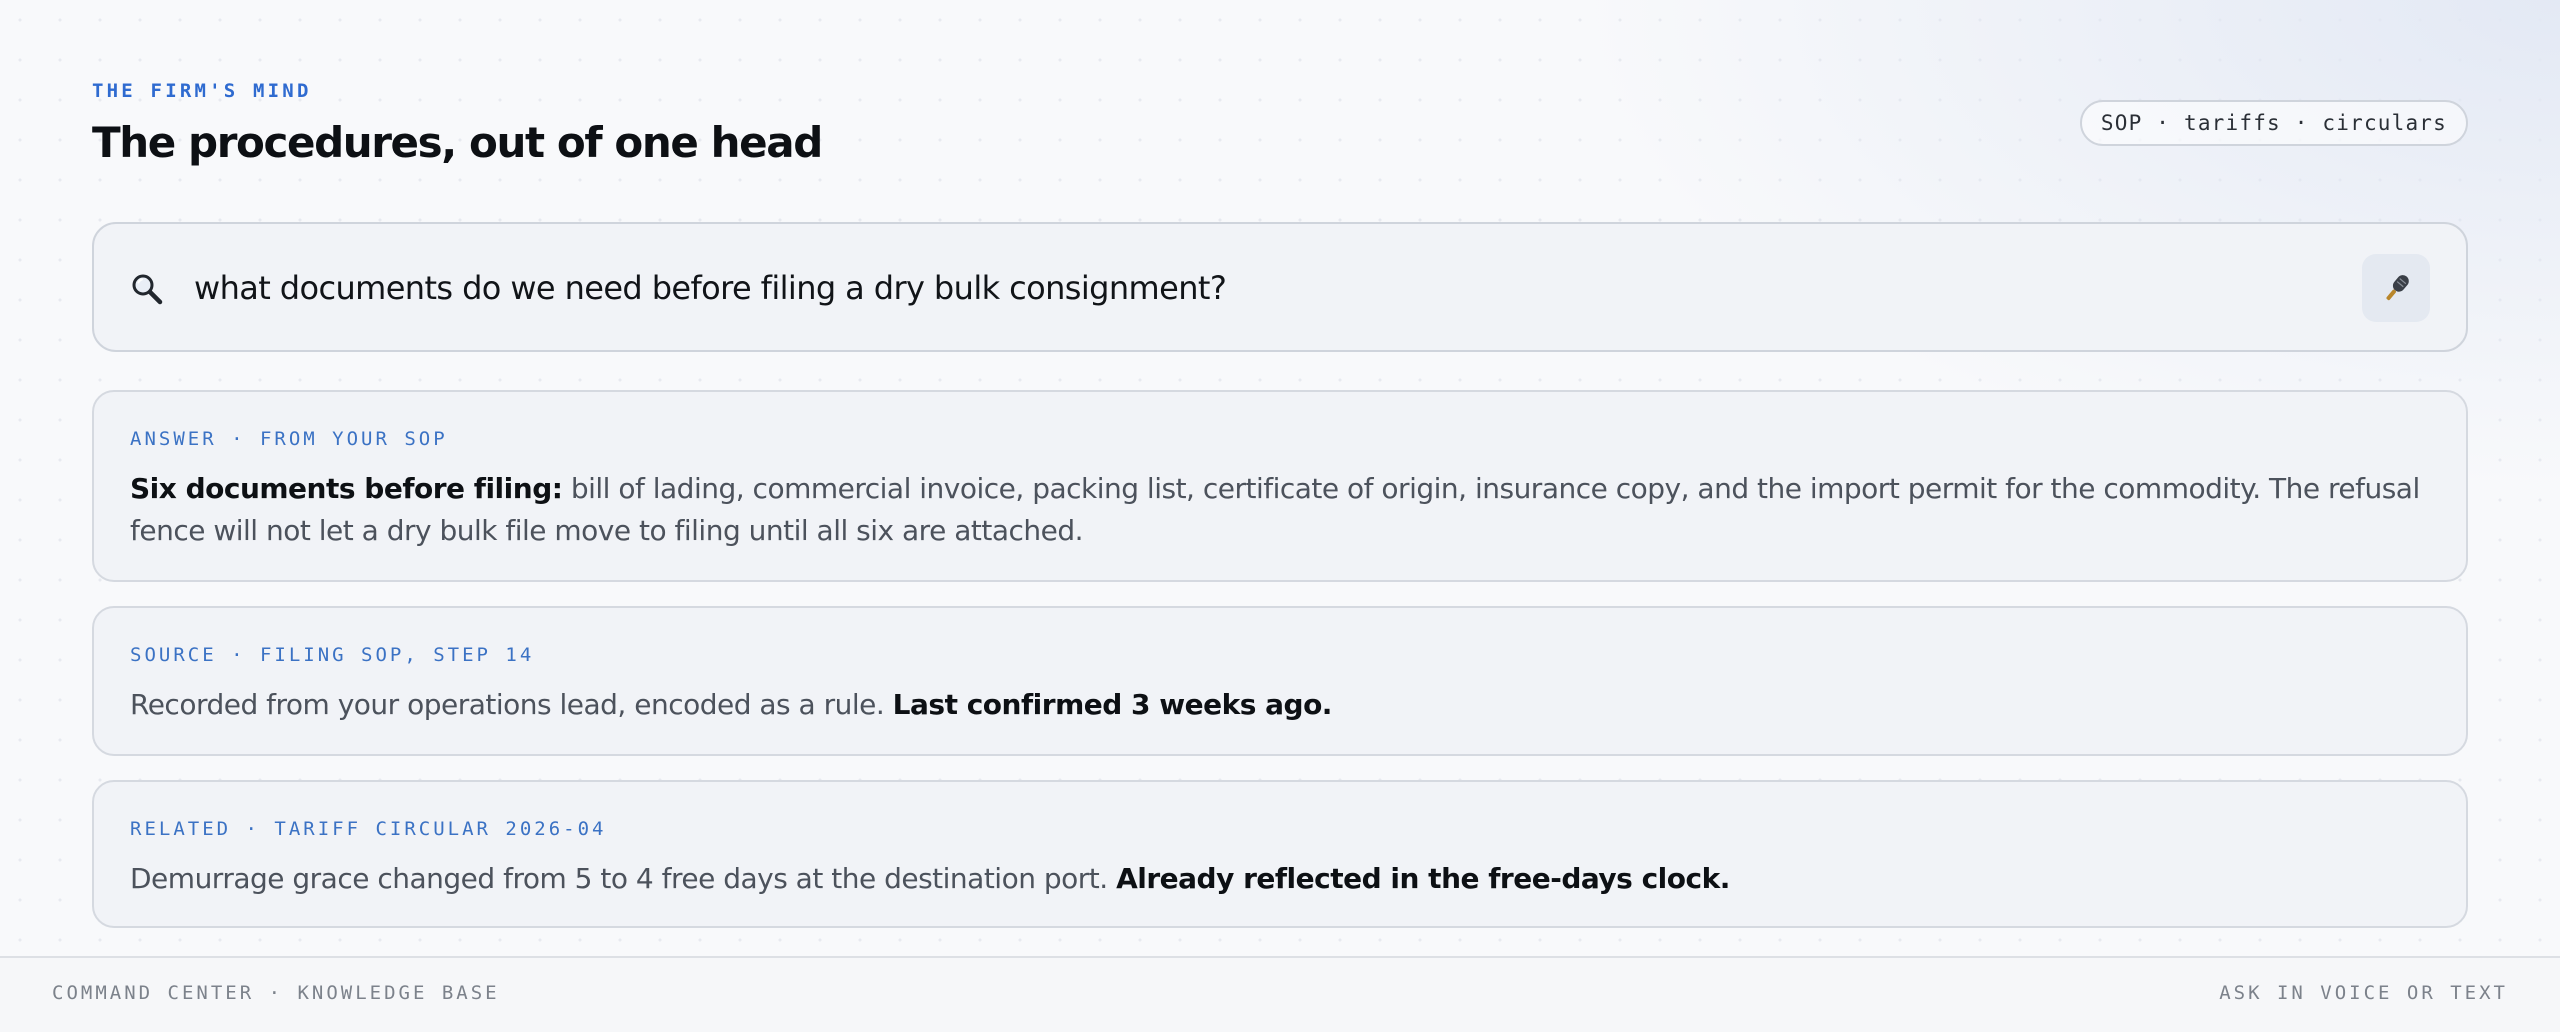 This screenshot has height=1032, width=2560. I want to click on search-box, so click(1280, 287).